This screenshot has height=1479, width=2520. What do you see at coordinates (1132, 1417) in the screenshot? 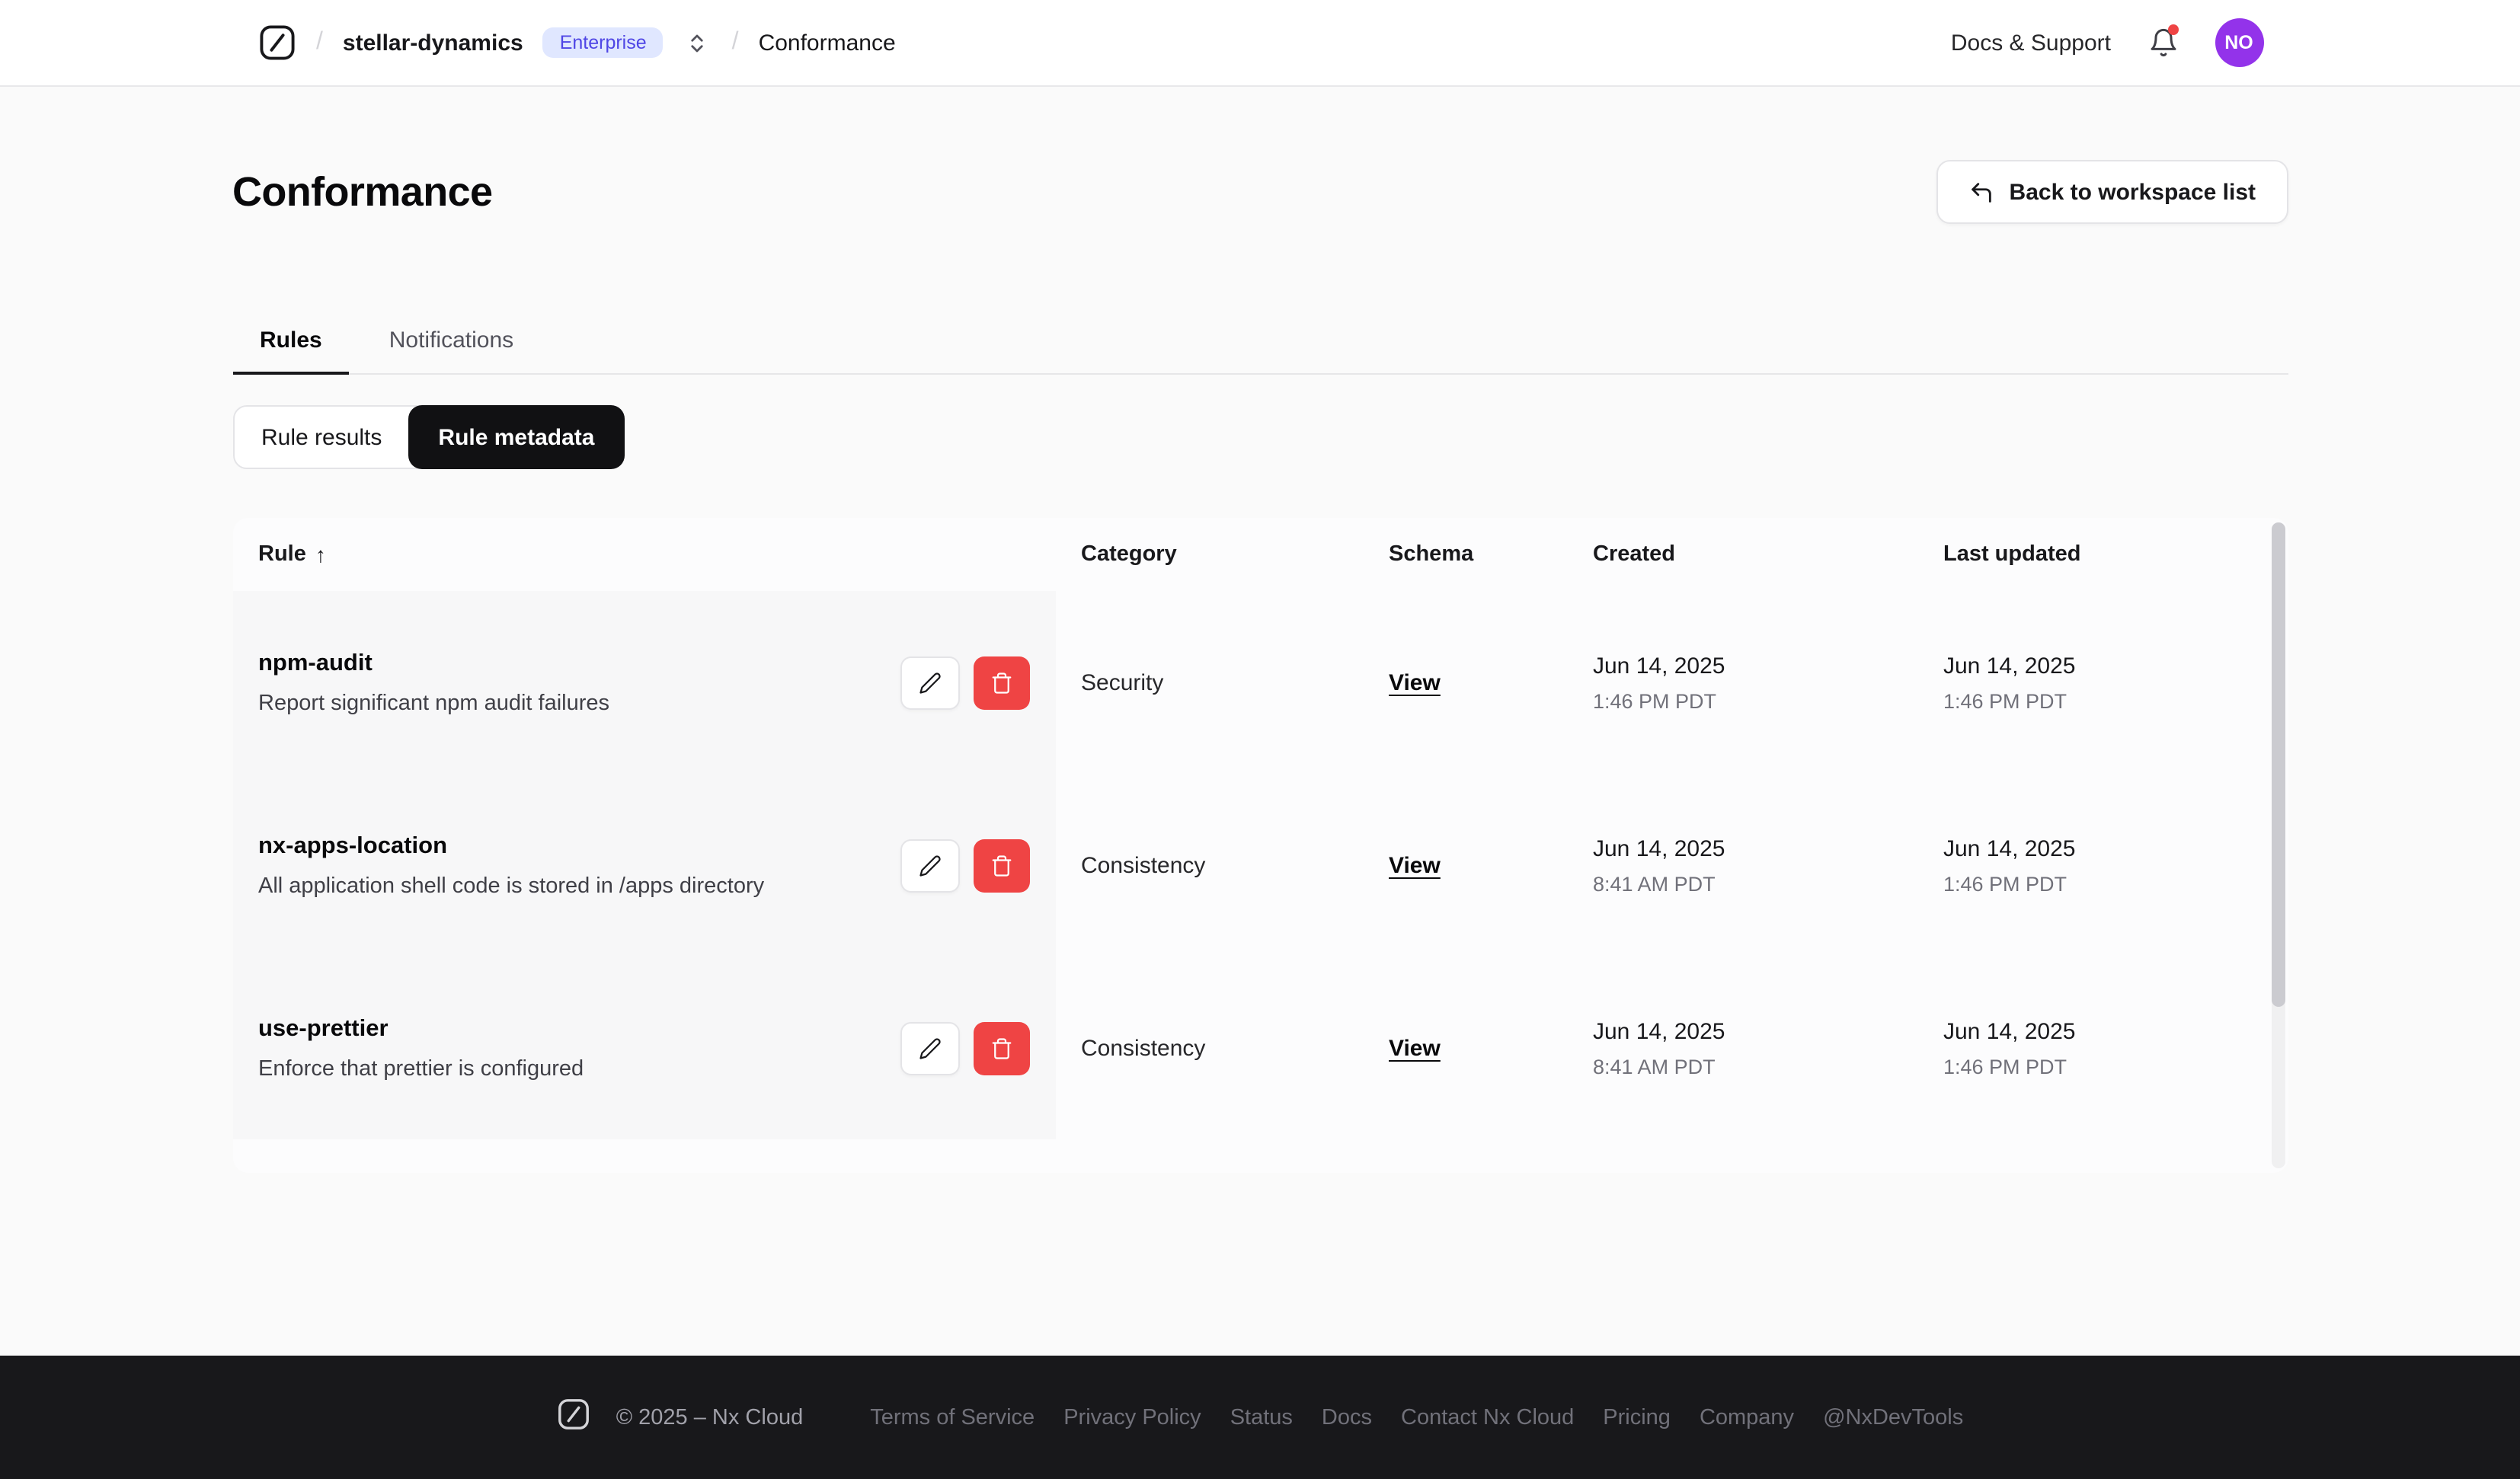
I see `footer-link-privacy: Privacy Policy` at bounding box center [1132, 1417].